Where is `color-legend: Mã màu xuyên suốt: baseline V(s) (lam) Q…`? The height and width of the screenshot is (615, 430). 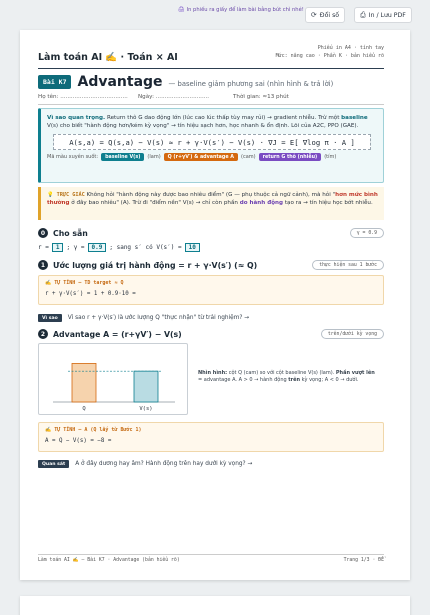
color-legend: Mã màu xuyên suốt: baseline V(s) (lam) Q… is located at coordinates (212, 157).